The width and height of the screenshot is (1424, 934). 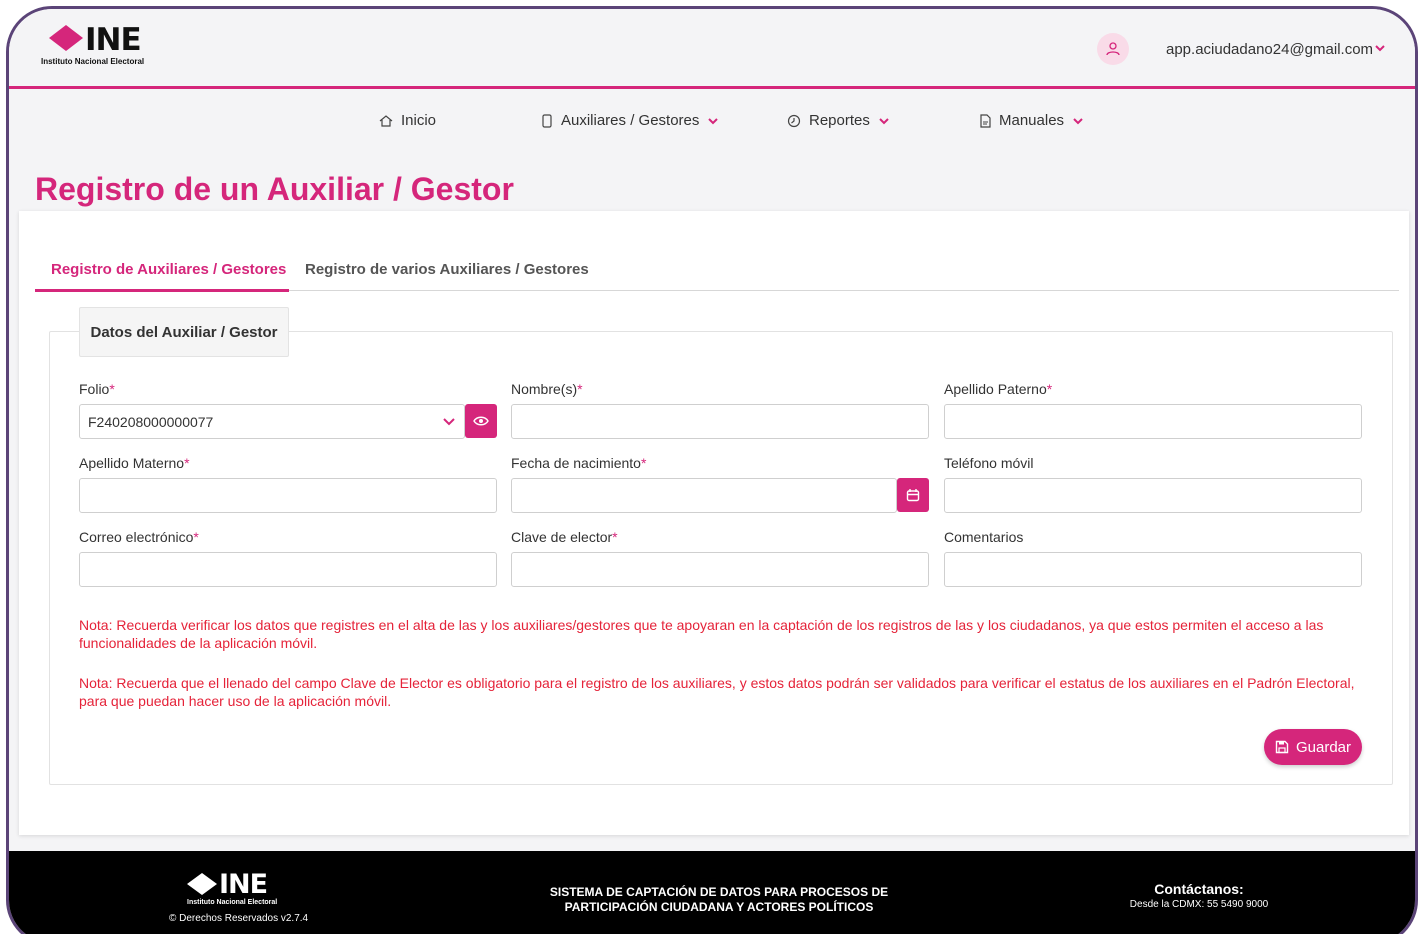 What do you see at coordinates (136, 537) in the screenshot?
I see `label-text: Correo electrónico` at bounding box center [136, 537].